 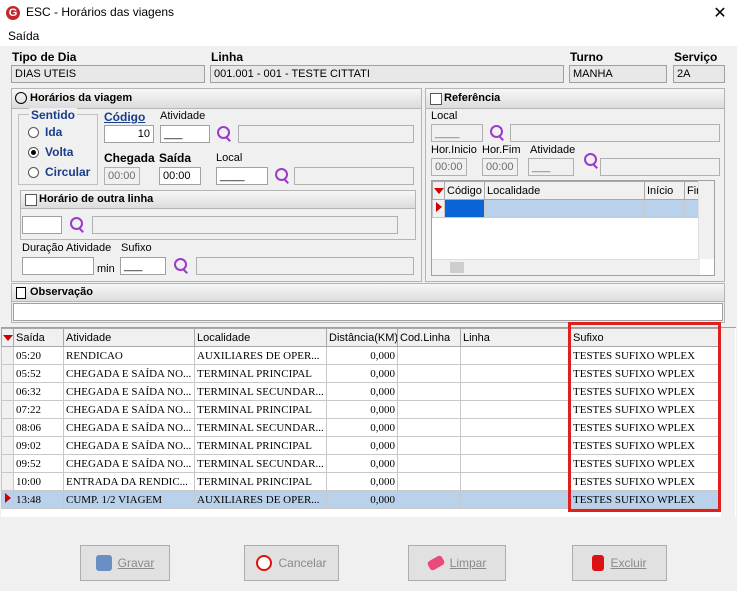 What do you see at coordinates (362, 337) in the screenshot?
I see `grid-header-distancia: Distância(KM)` at bounding box center [362, 337].